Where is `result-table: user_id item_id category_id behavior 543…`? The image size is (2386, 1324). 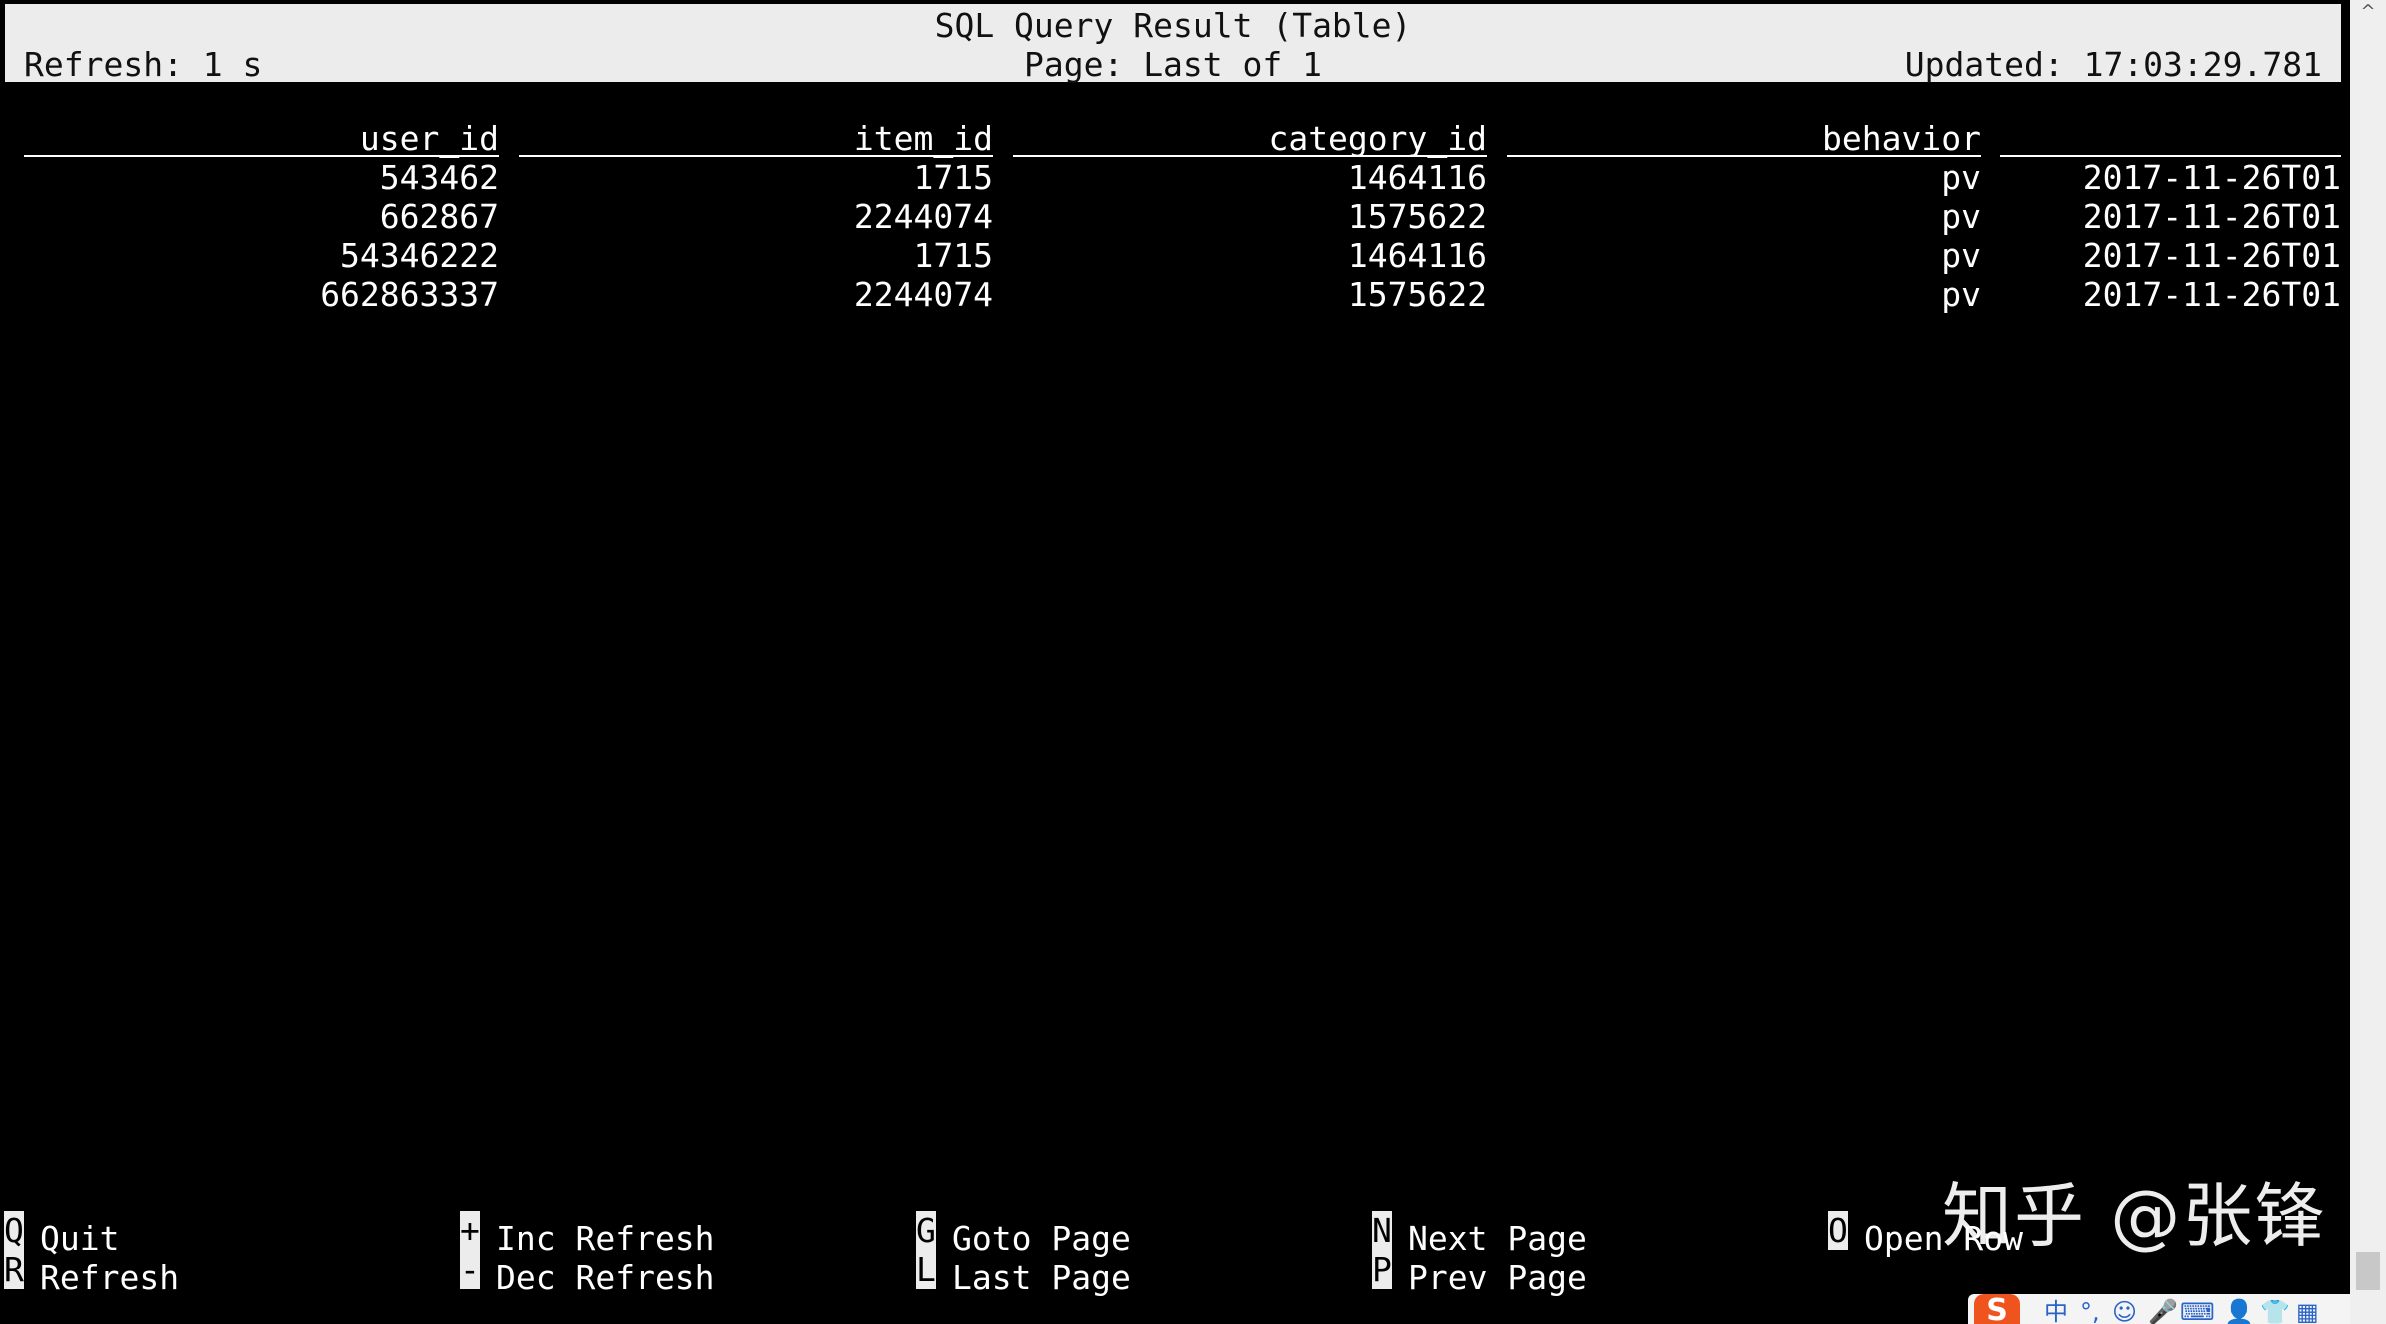
result-table: user_id item_id category_id behavior 543… is located at coordinates (1173, 216).